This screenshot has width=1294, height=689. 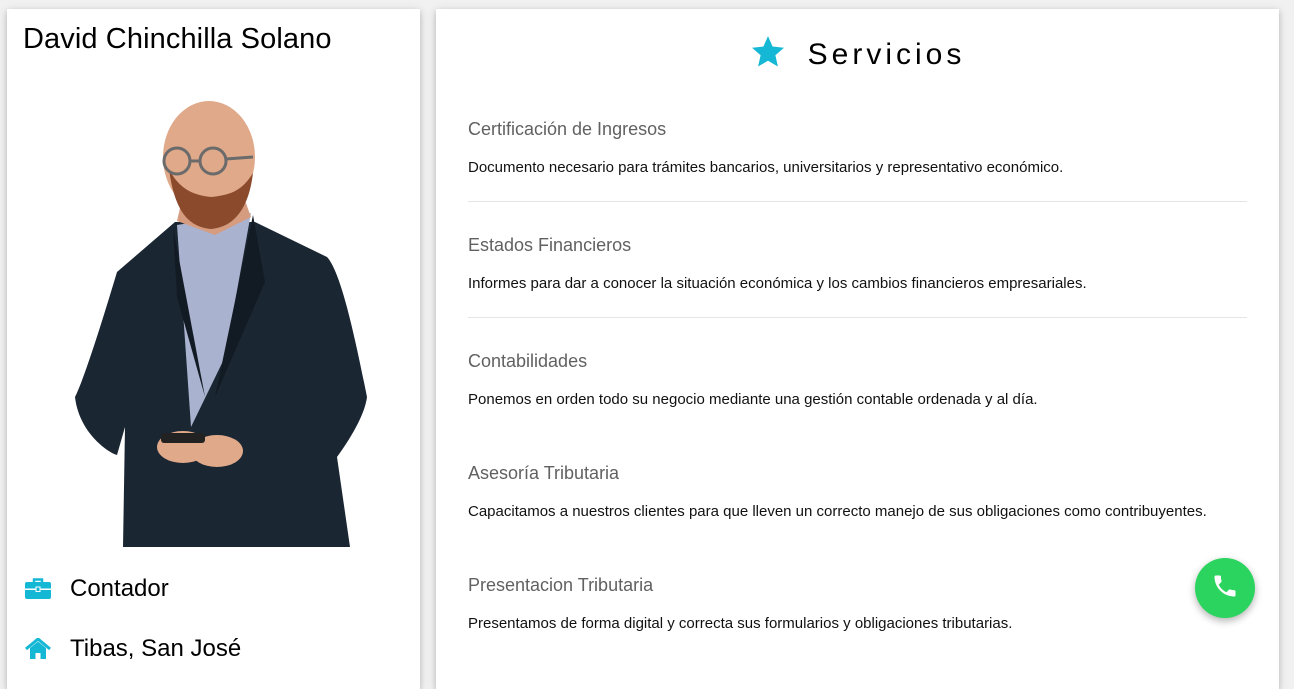 I want to click on profile-photo, so click(x=221, y=324).